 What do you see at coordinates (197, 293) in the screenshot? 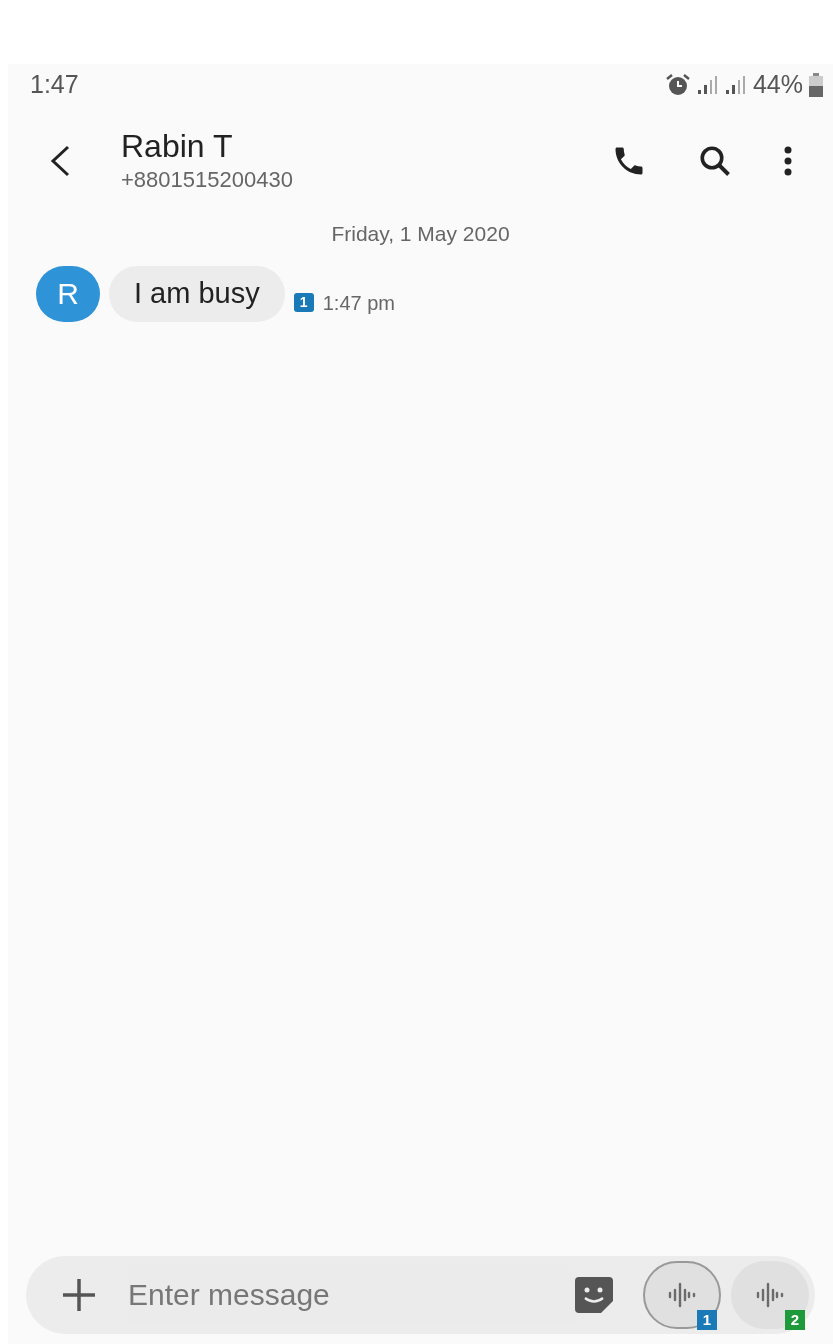
I see `message-bubble: I am busy` at bounding box center [197, 293].